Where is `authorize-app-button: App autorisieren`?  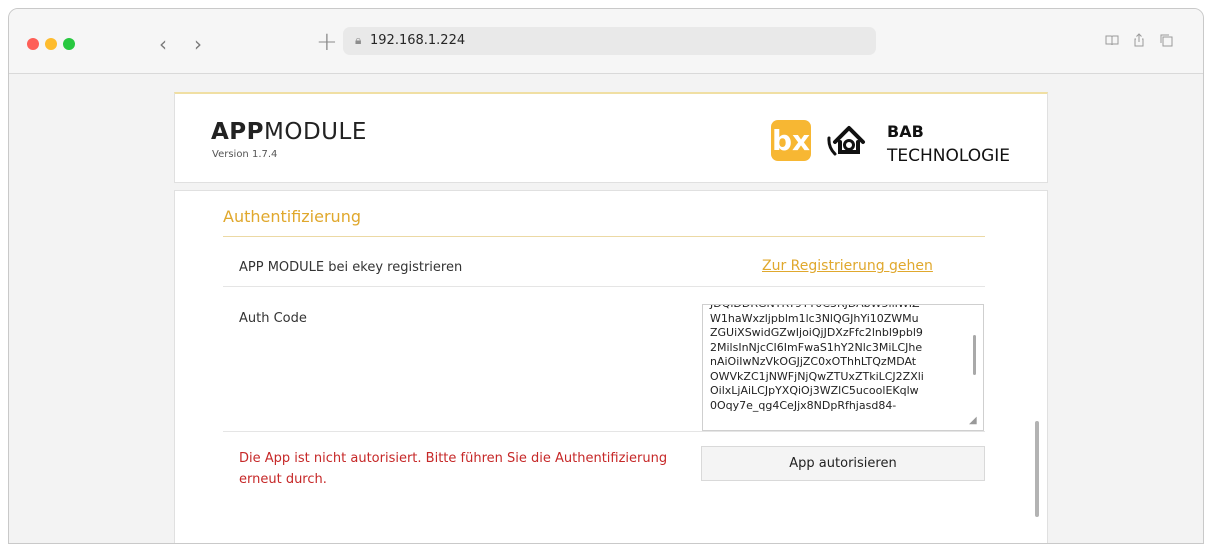
authorize-app-button: App autorisieren is located at coordinates (843, 463).